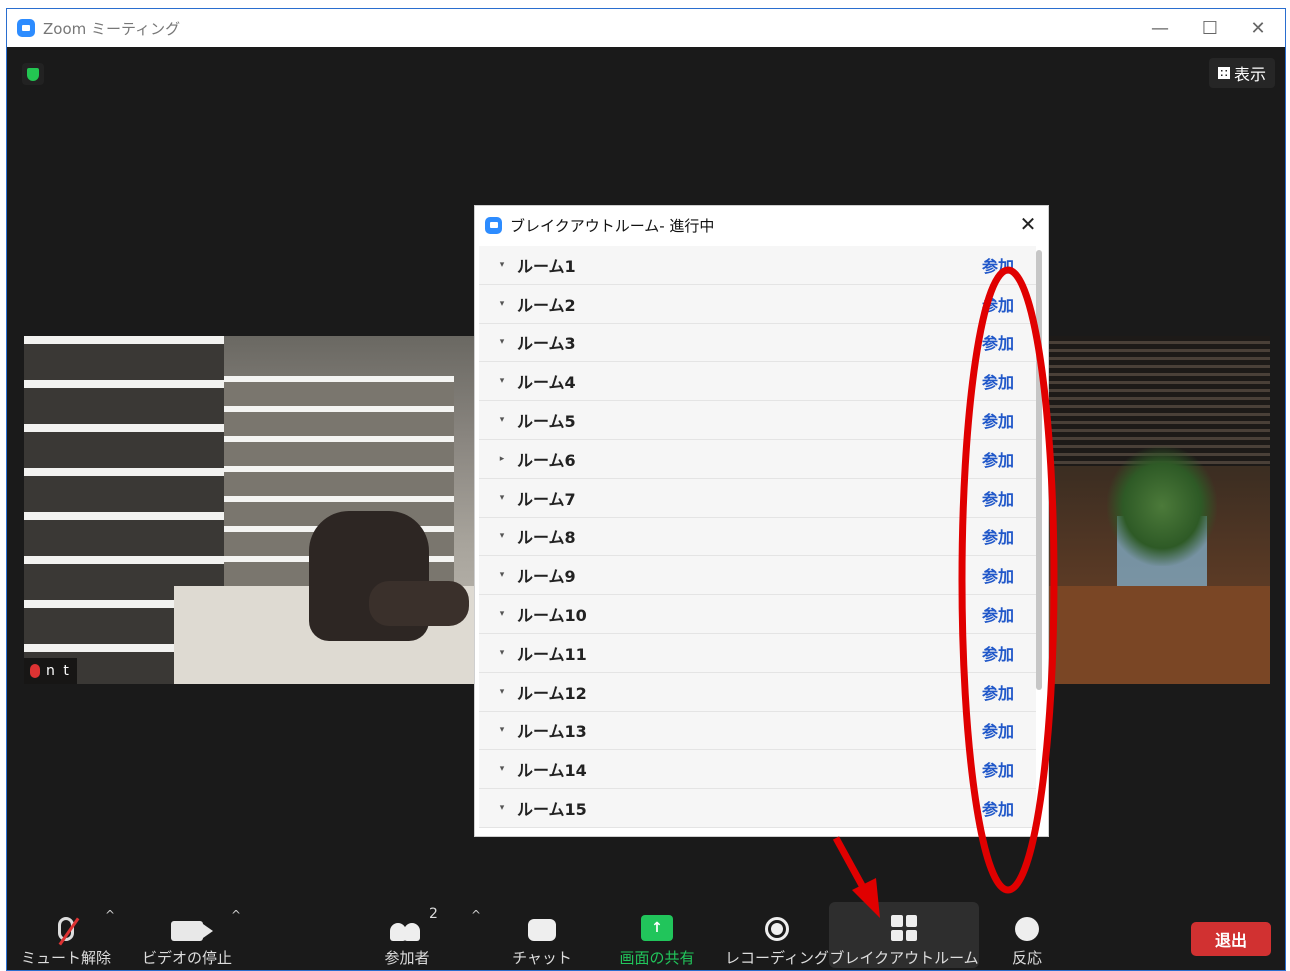 The height and width of the screenshot is (971, 1290). I want to click on muted-mic-icon, so click(35, 671).